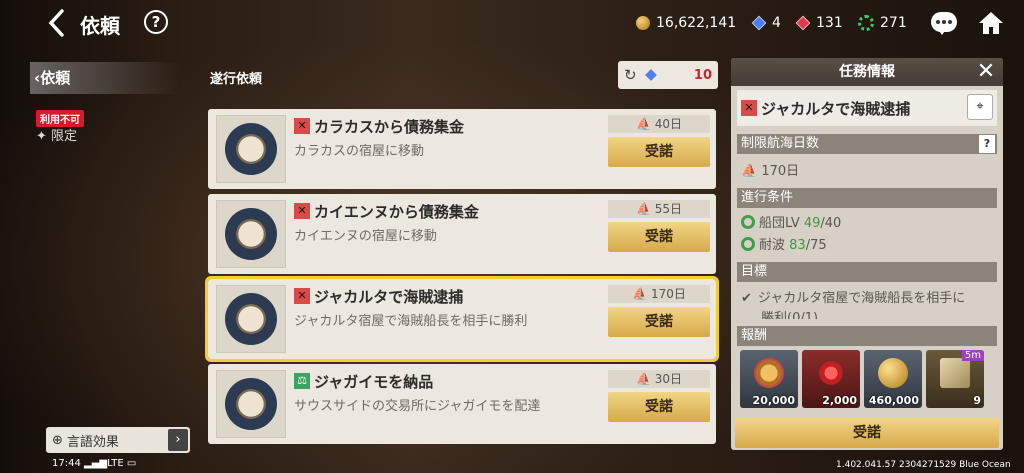  What do you see at coordinates (746, 298) in the screenshot?
I see `checkmark-icon: ✔` at bounding box center [746, 298].